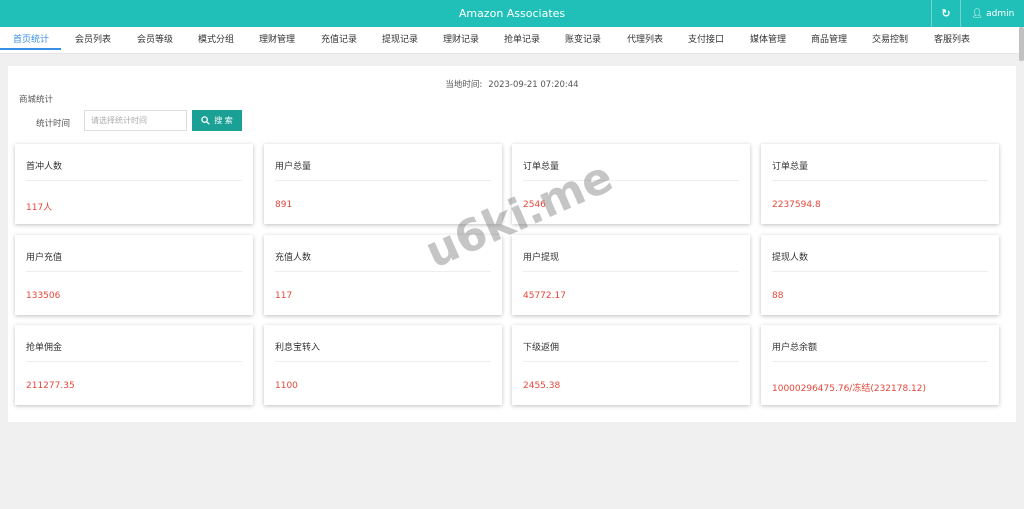  What do you see at coordinates (44, 258) in the screenshot?
I see `stat-card-title: 用户充值` at bounding box center [44, 258].